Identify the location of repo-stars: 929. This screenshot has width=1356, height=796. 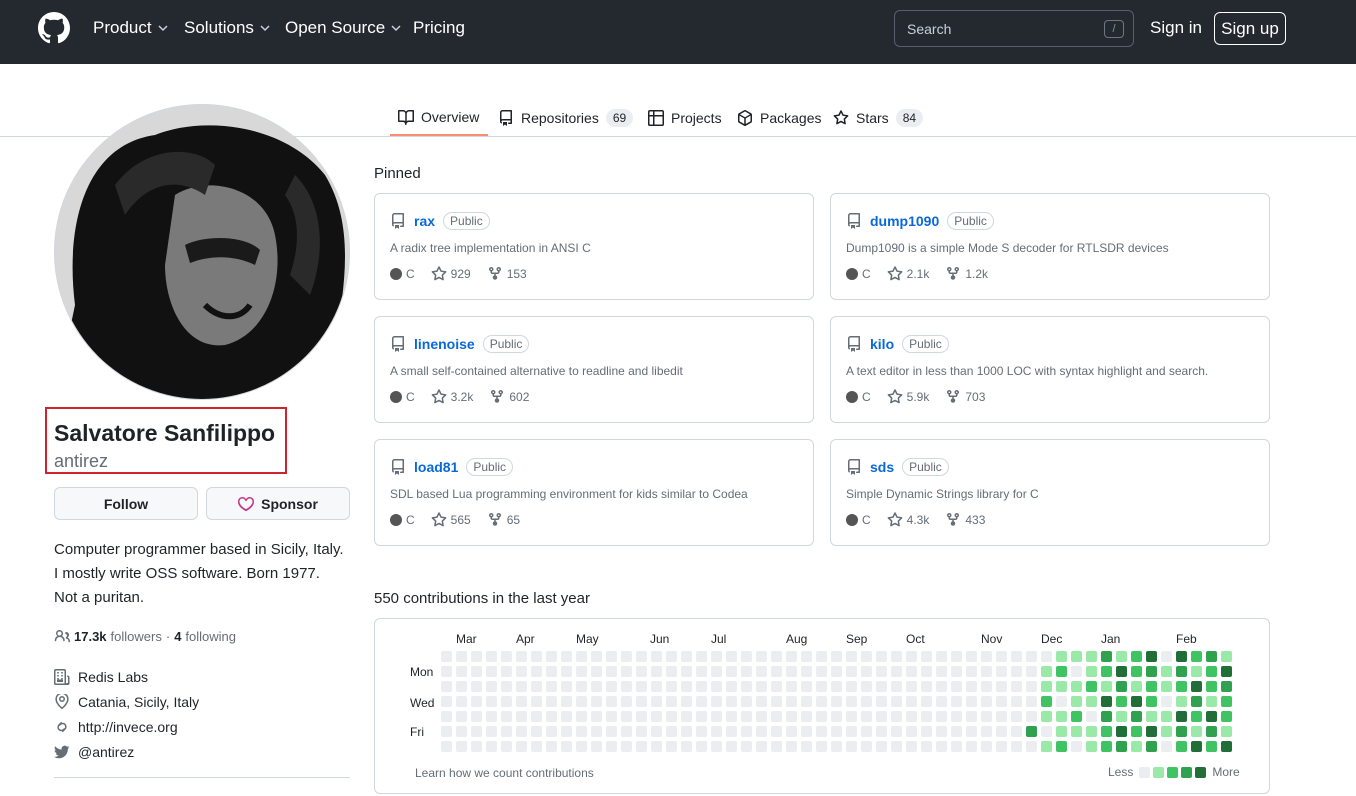
(451, 274).